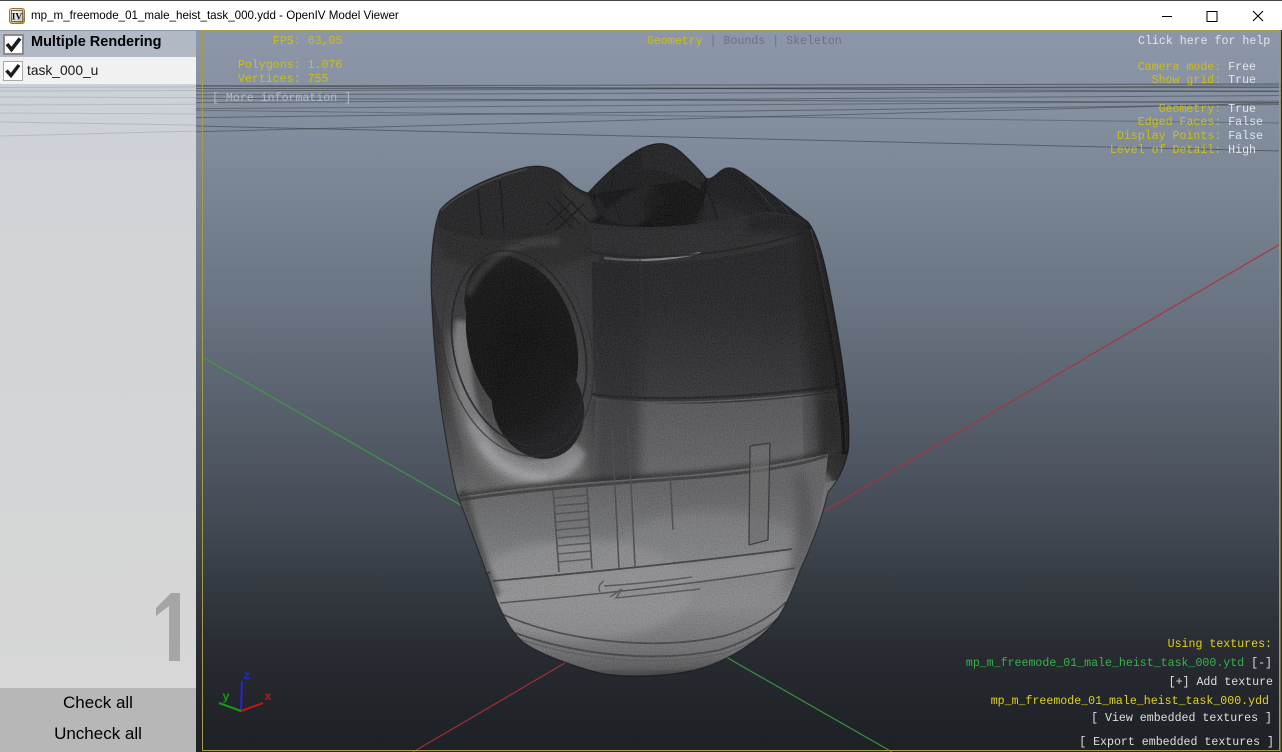 This screenshot has width=1282, height=752. What do you see at coordinates (17, 18) in the screenshot?
I see `svg-text: IV` at bounding box center [17, 18].